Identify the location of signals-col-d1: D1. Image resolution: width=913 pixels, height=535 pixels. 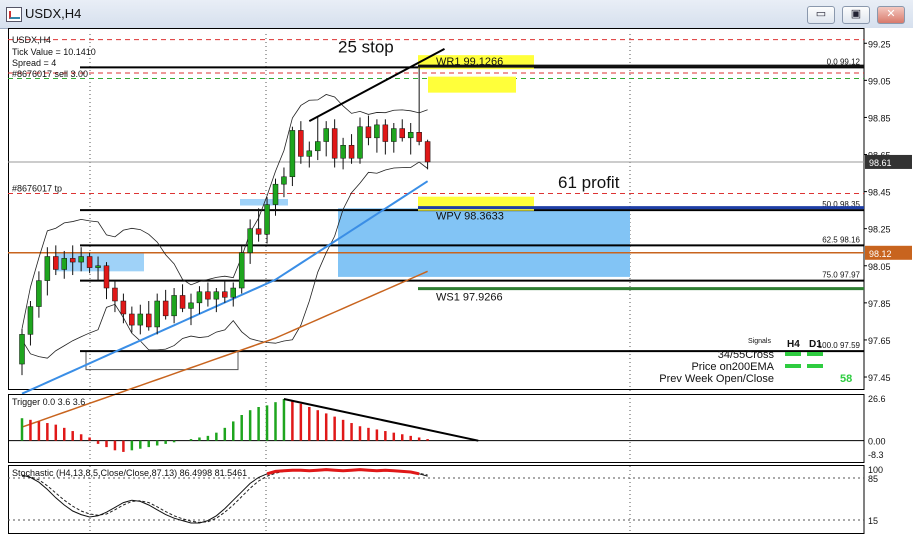
(815, 344).